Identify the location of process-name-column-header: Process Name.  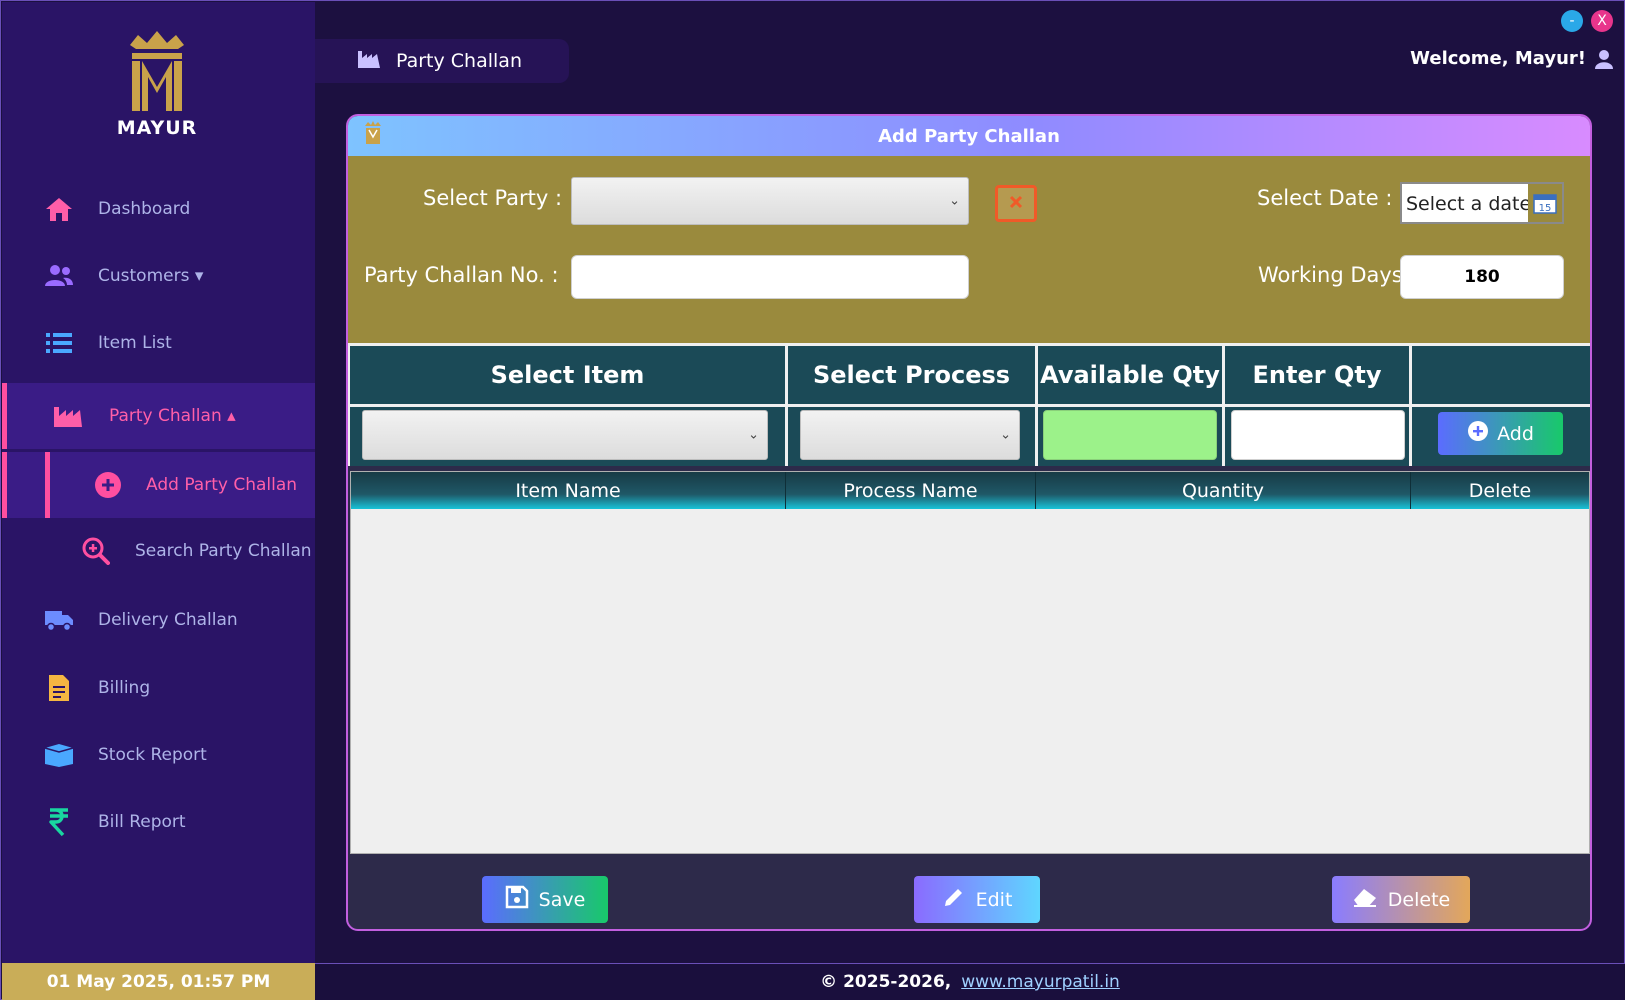
(911, 490).